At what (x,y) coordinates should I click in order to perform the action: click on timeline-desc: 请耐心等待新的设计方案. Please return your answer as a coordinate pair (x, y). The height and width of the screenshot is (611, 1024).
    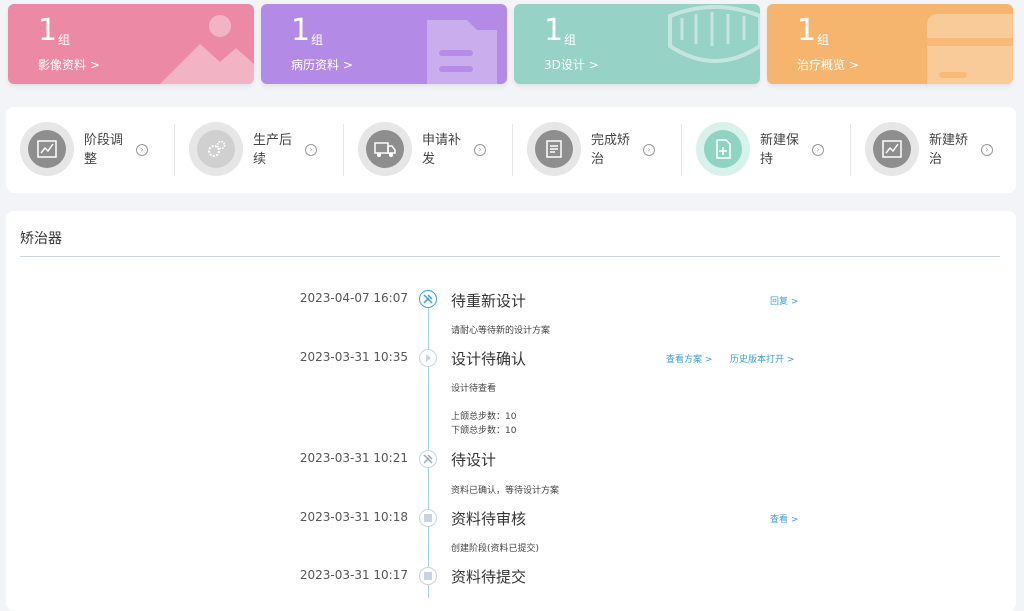
    Looking at the image, I should click on (501, 331).